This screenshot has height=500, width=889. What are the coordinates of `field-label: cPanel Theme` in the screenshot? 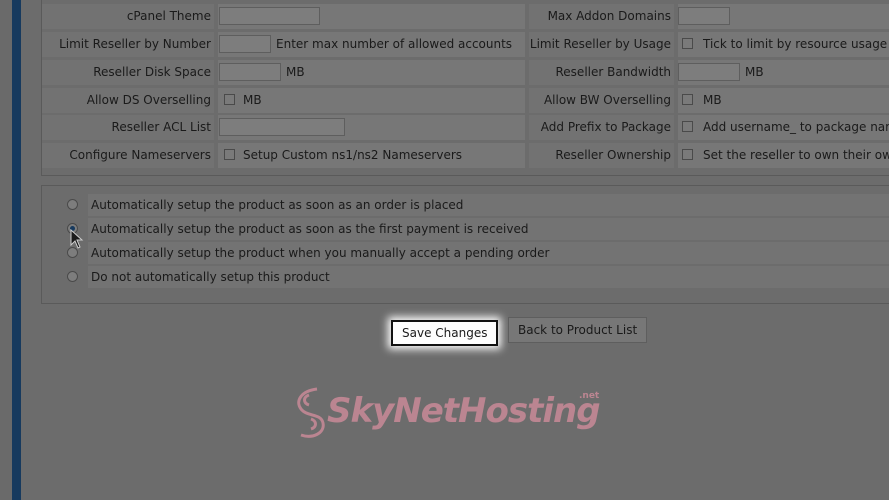 It's located at (128, 16).